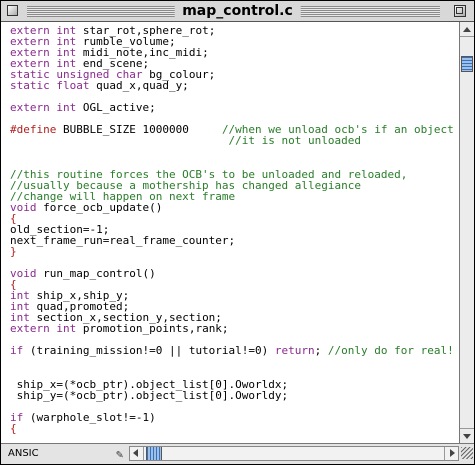  I want to click on horizontal-scrollbar, so click(294, 453).